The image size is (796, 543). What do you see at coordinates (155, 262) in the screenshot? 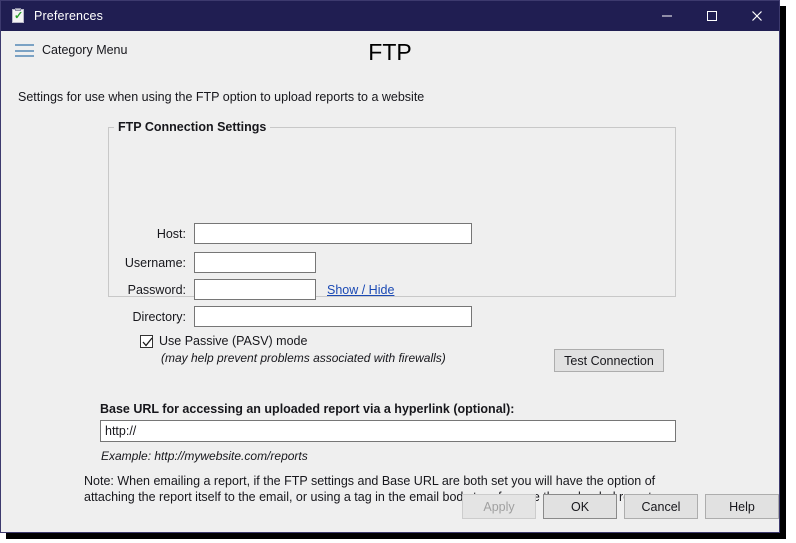
I see `username-label: Username:` at bounding box center [155, 262].